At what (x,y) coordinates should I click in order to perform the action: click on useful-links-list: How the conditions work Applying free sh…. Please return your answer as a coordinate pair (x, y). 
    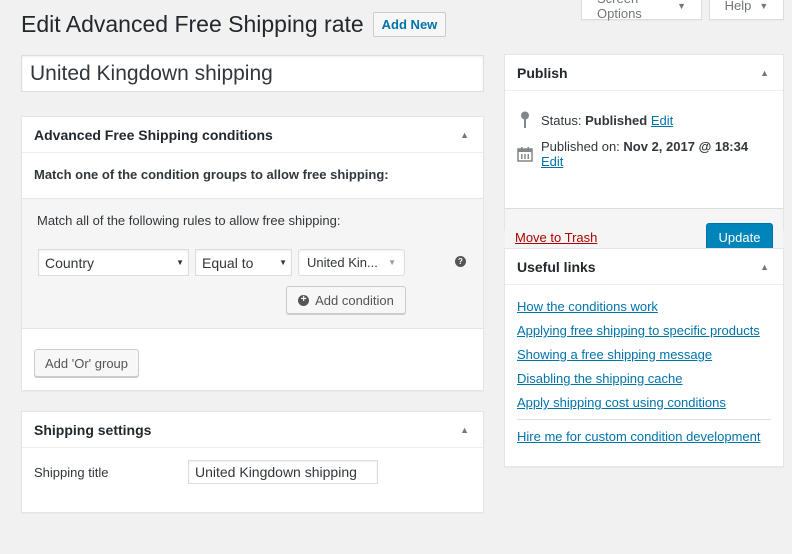
    Looking at the image, I should click on (644, 372).